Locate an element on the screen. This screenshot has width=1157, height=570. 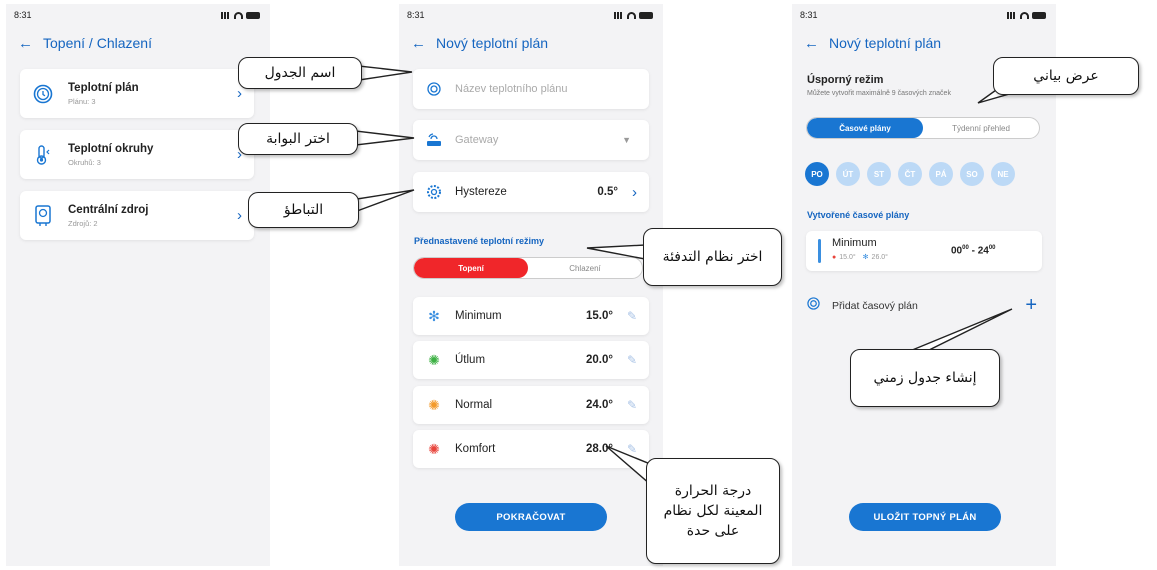
callout-temperature: درجة الحرارة المعينة لكل نظام على حدة is located at coordinates (713, 511).